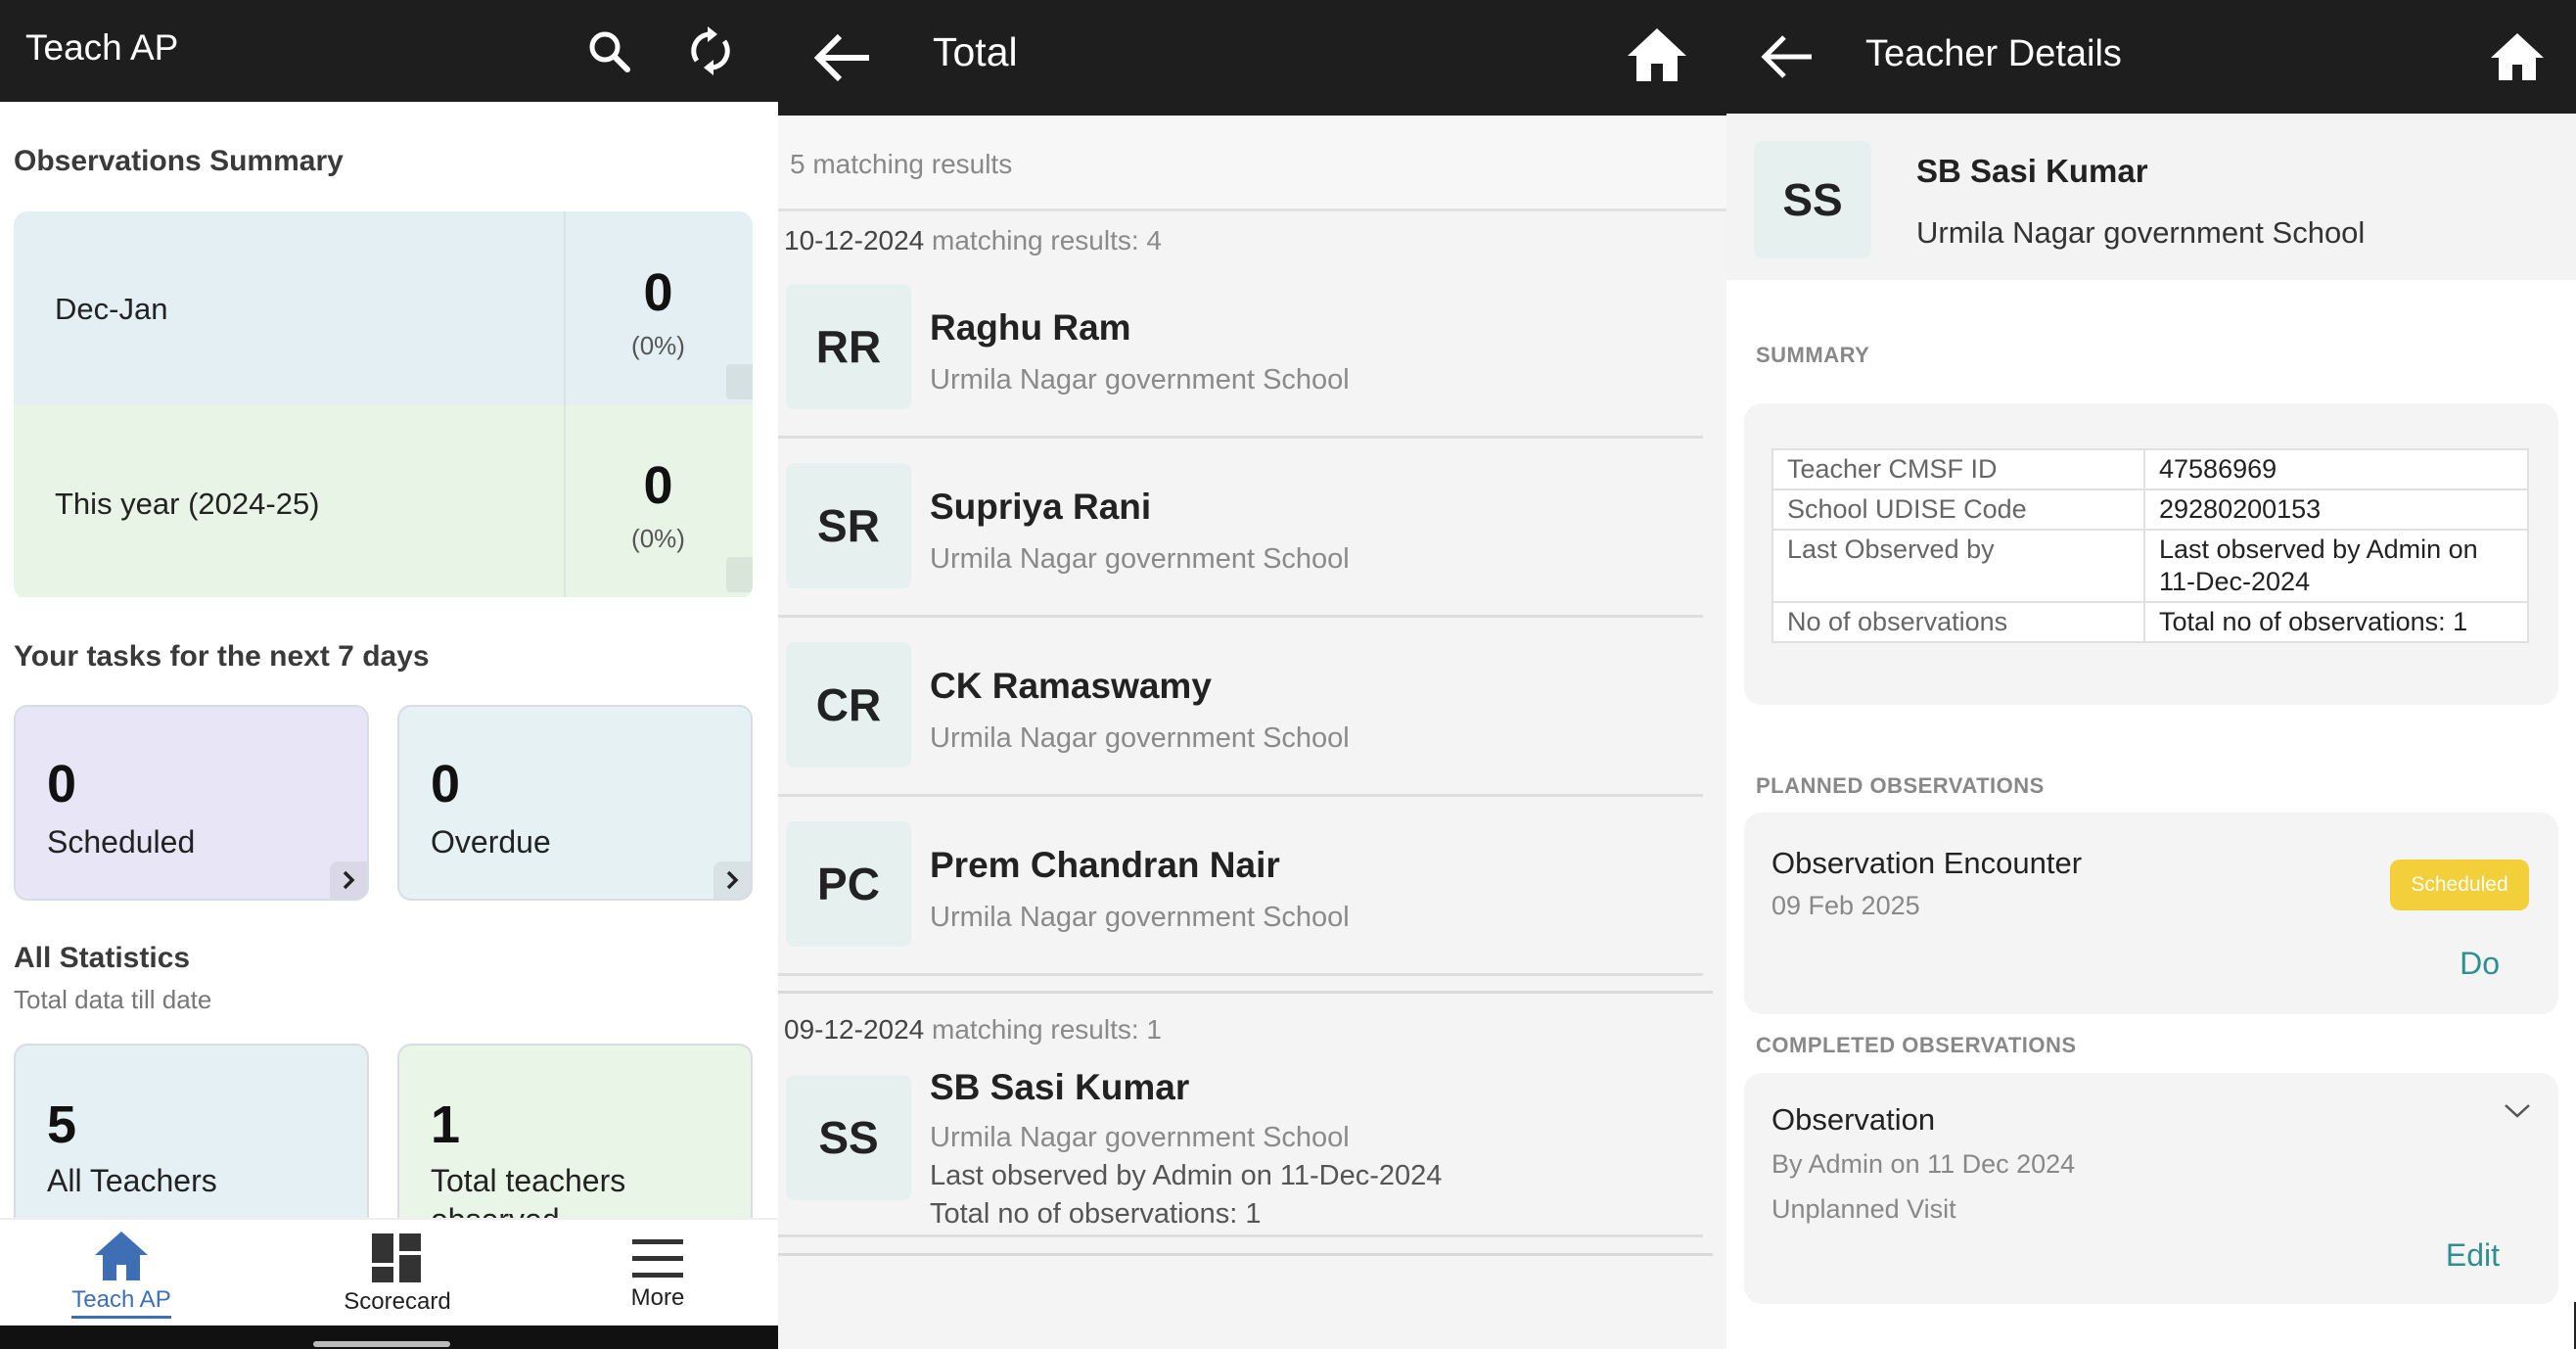 This screenshot has width=2576, height=1349. What do you see at coordinates (1916, 1045) in the screenshot?
I see `completed-observations-caption: COMPLETED OBSERVATIONS` at bounding box center [1916, 1045].